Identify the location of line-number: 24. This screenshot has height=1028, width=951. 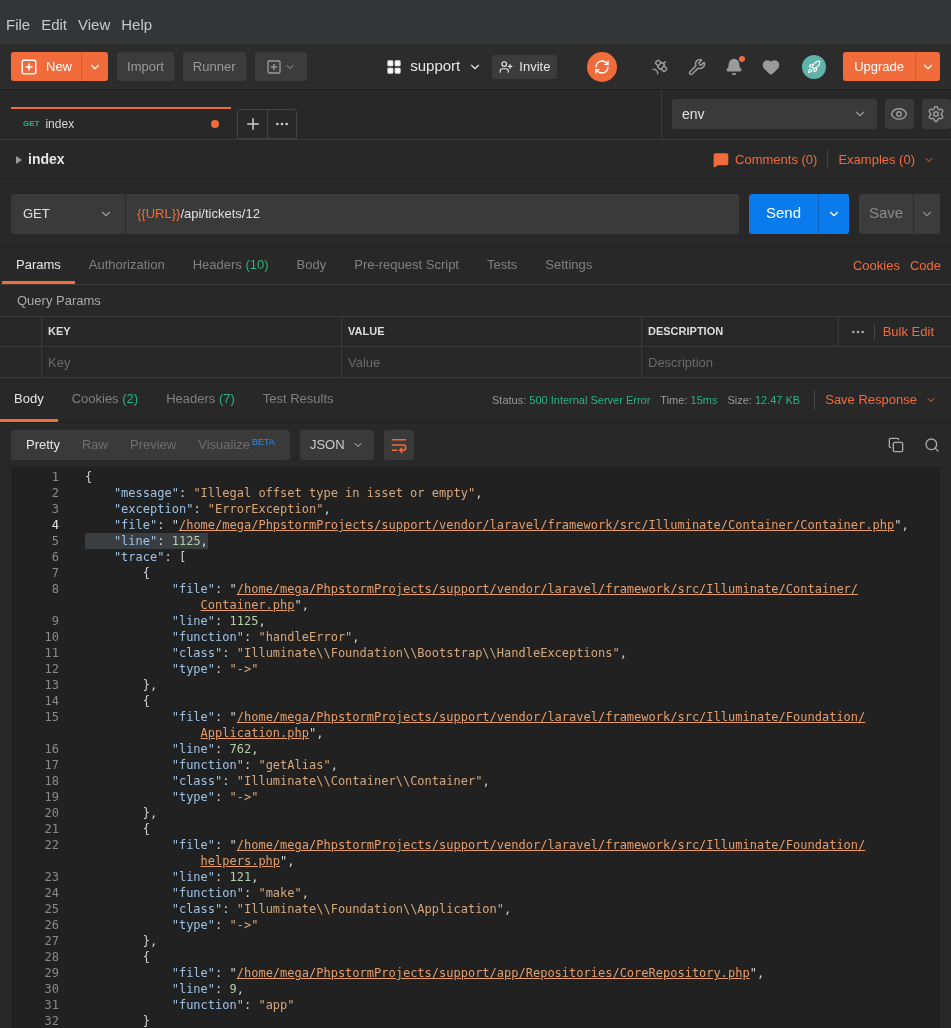
(51, 893).